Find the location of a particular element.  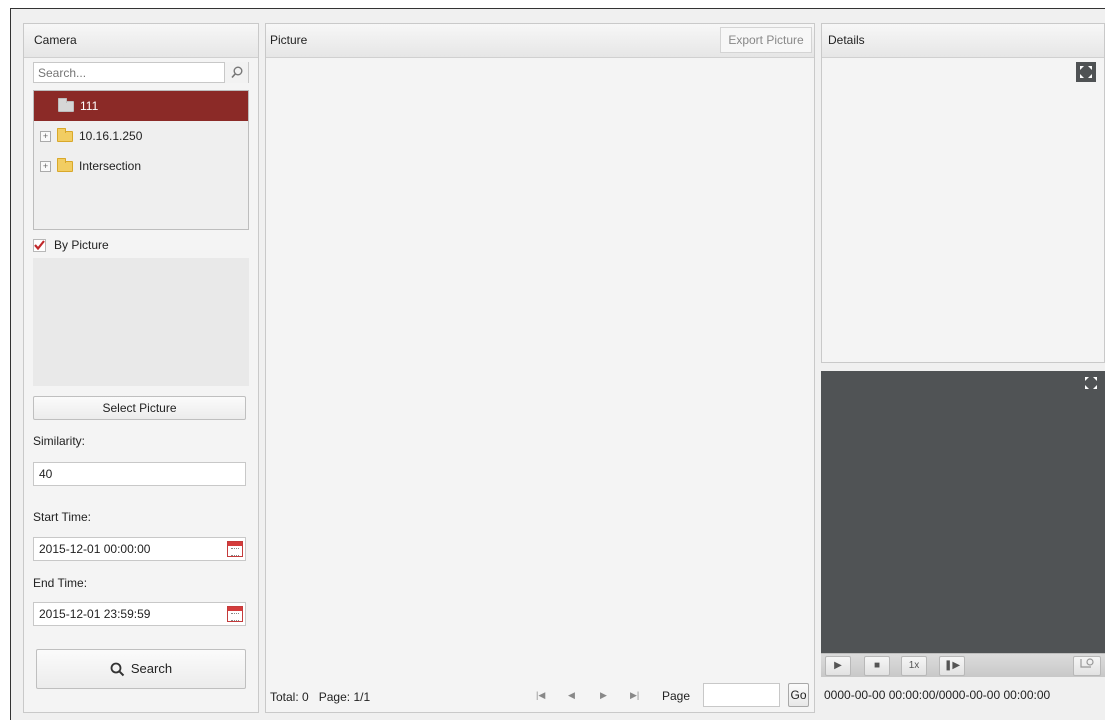

playback-time-text: 0000-00-00 00:00:00/0000-00-00 00:00:00 is located at coordinates (937, 695).